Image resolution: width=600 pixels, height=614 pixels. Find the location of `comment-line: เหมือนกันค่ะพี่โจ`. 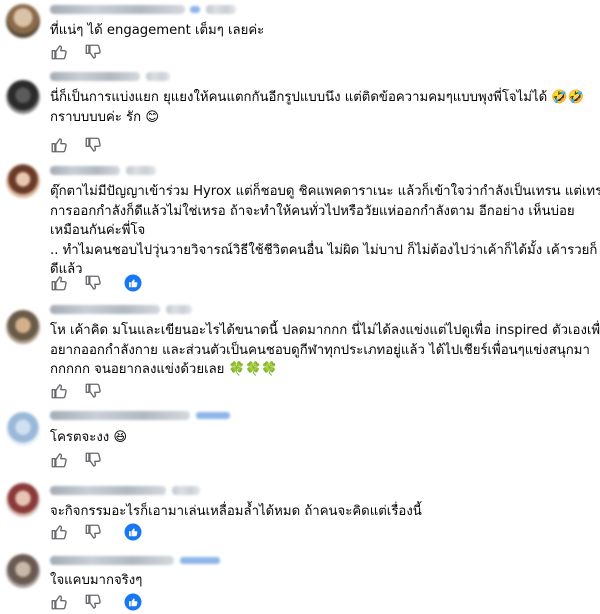

comment-line: เหมือนกันค่ะพี่โจ is located at coordinates (98, 230).